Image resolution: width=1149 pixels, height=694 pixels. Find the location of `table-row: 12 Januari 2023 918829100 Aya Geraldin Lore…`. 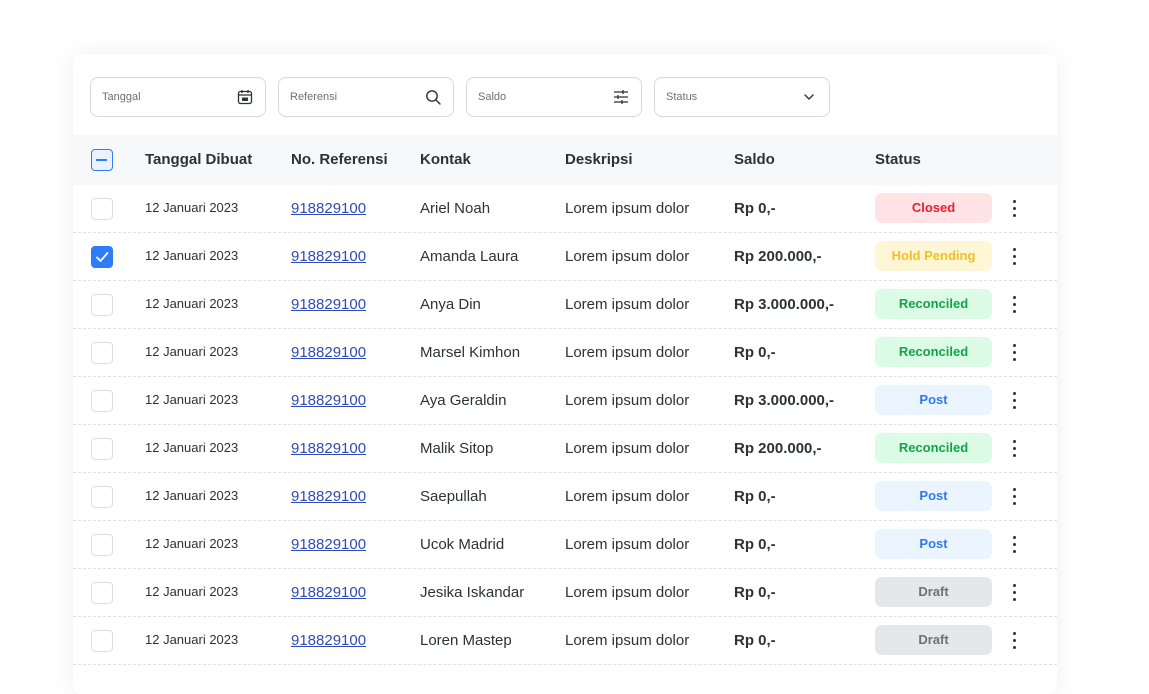

table-row: 12 Januari 2023 918829100 Aya Geraldin Lore… is located at coordinates (565, 401).